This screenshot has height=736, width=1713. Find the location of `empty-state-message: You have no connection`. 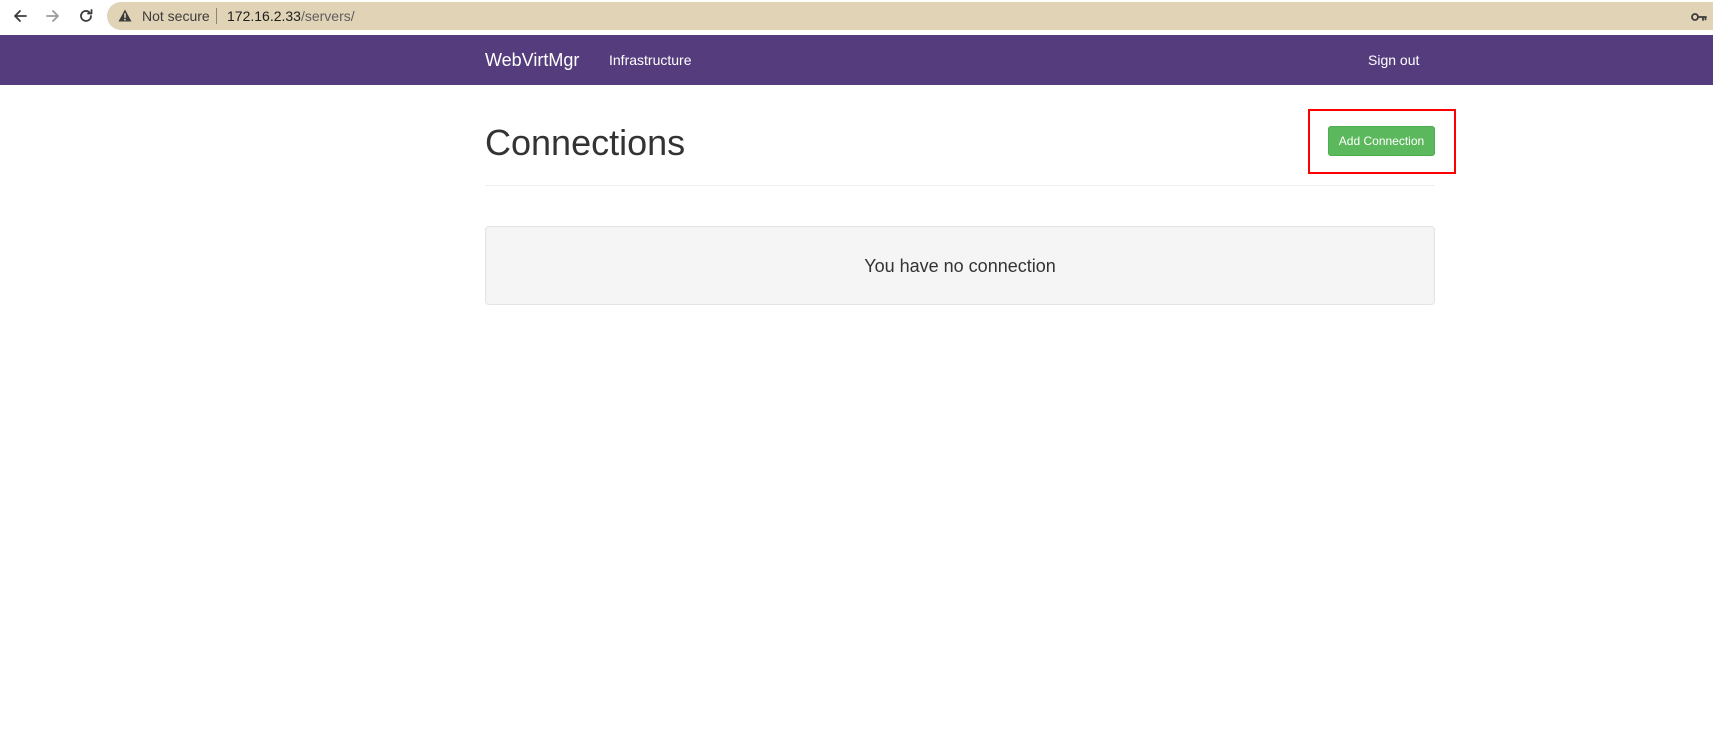

empty-state-message: You have no connection is located at coordinates (960, 265).